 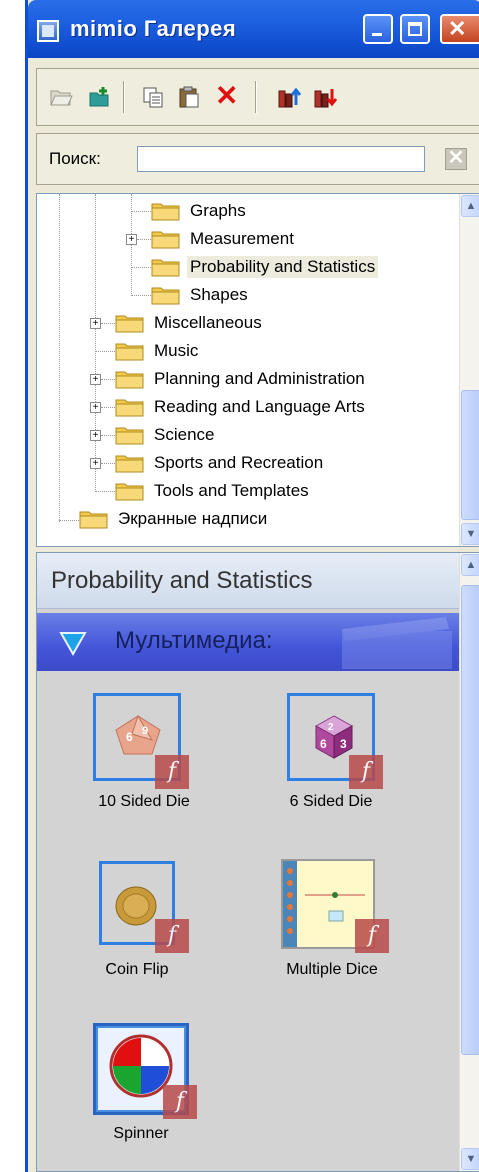 I want to click on tree-item-reading-and-language-arts: Reading and Language Arts, so click(x=241, y=407).